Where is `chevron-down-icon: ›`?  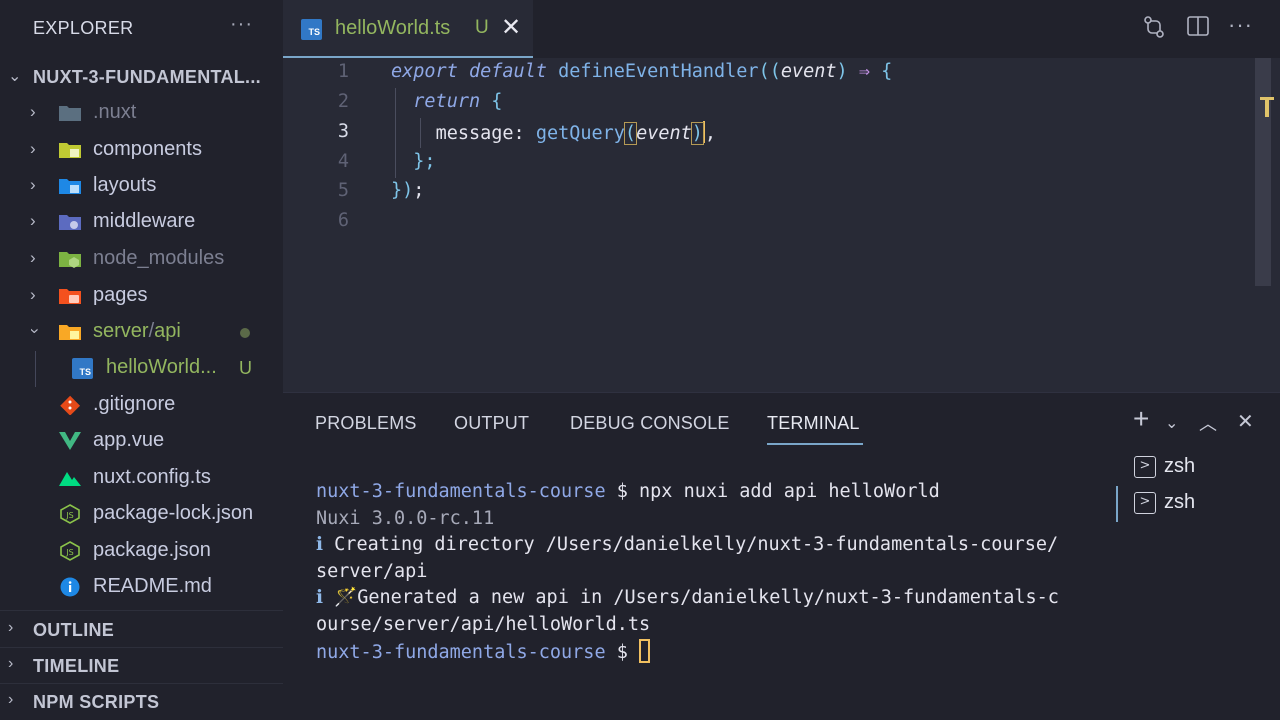
chevron-down-icon: › is located at coordinates (35, 331).